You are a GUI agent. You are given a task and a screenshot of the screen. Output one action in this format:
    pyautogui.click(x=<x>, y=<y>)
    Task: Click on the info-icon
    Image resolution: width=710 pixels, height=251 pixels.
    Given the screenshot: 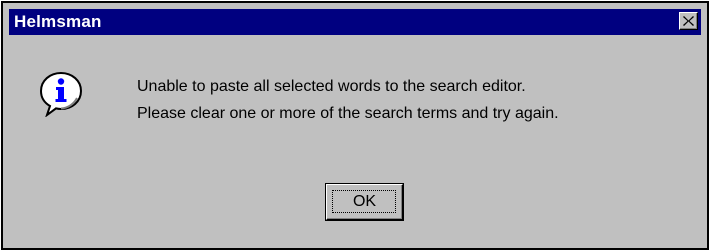 What is the action you would take?
    pyautogui.click(x=61, y=94)
    